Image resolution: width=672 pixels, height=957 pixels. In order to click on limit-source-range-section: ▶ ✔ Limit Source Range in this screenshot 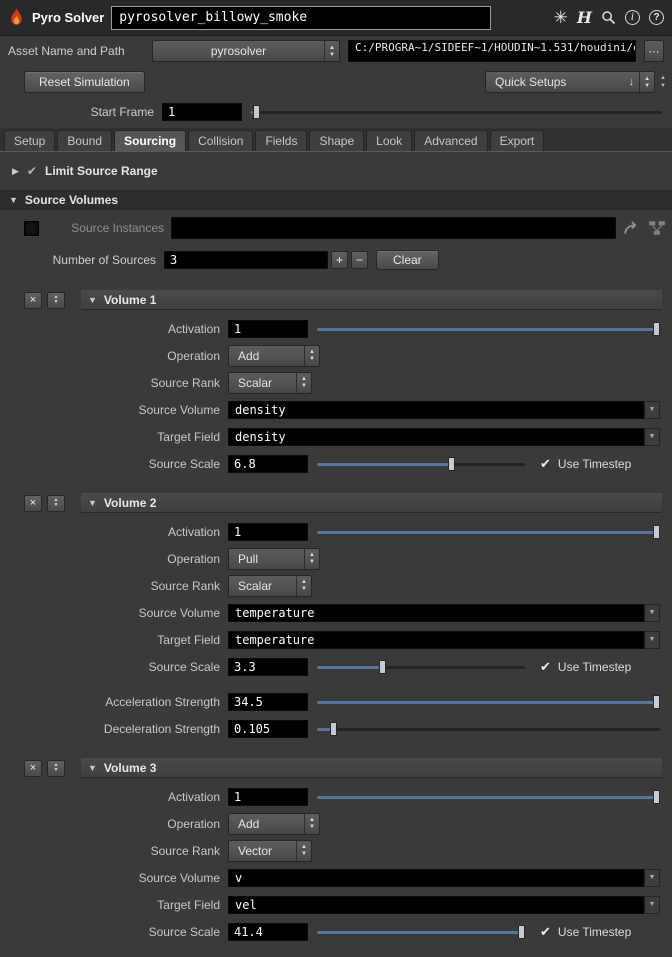, I will do `click(336, 171)`.